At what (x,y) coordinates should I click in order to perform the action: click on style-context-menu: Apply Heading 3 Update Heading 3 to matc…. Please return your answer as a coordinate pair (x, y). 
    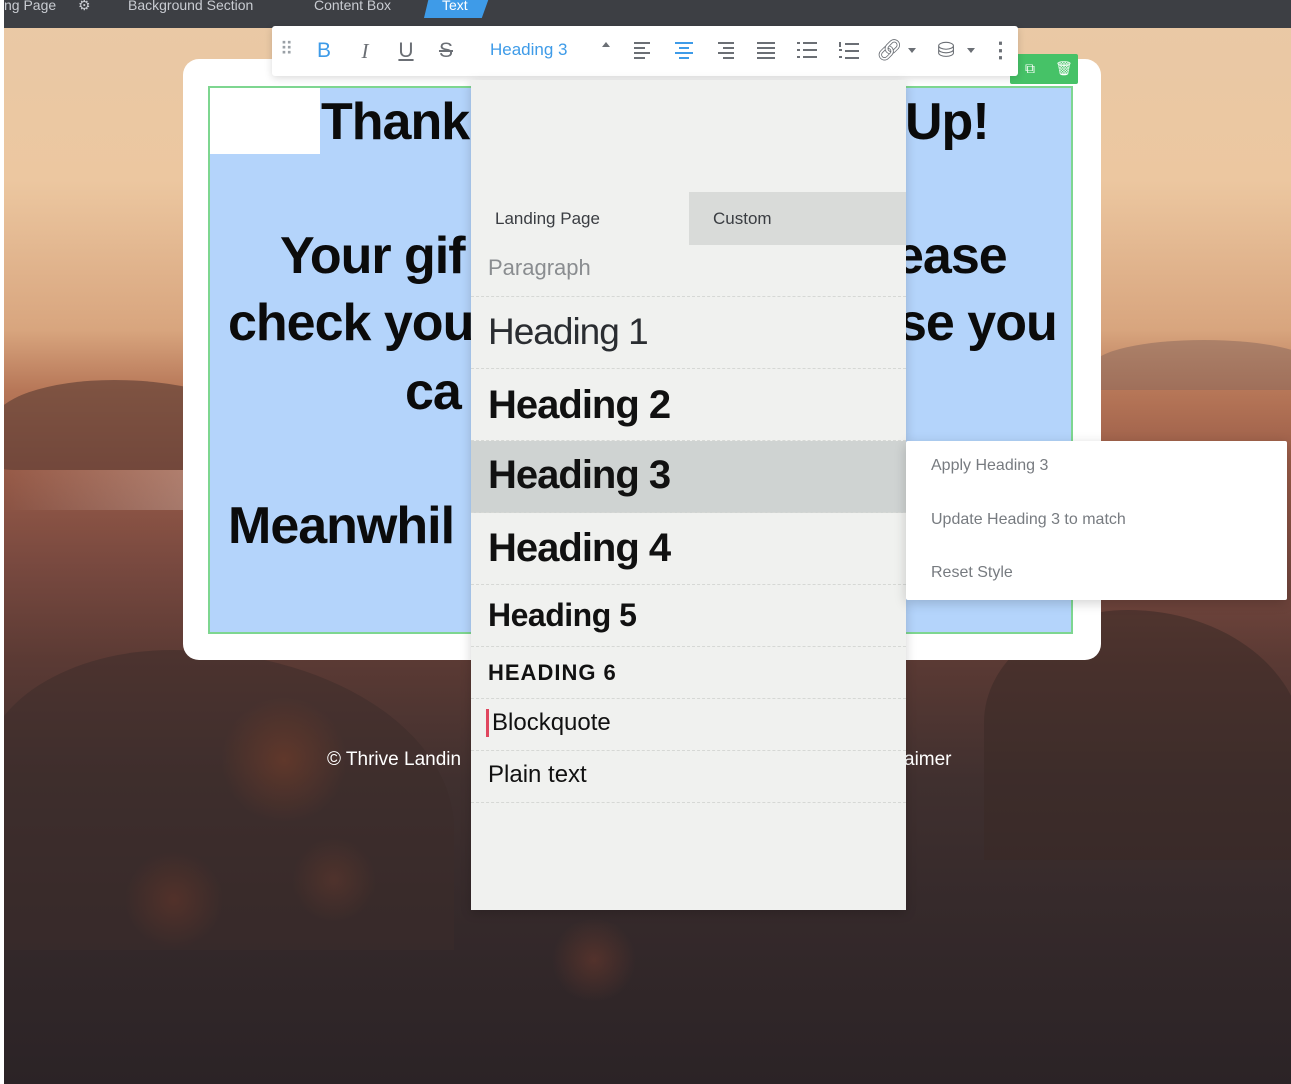
    Looking at the image, I should click on (1096, 520).